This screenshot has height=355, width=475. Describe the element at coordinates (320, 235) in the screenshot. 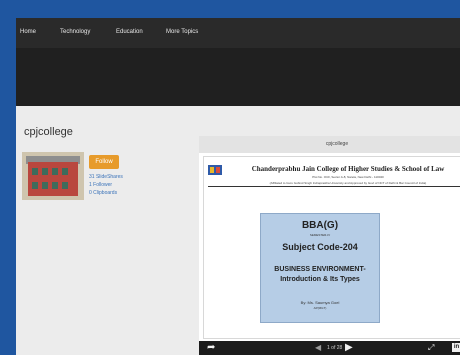

I see `semester-label: SEMESTER-IV` at that location.